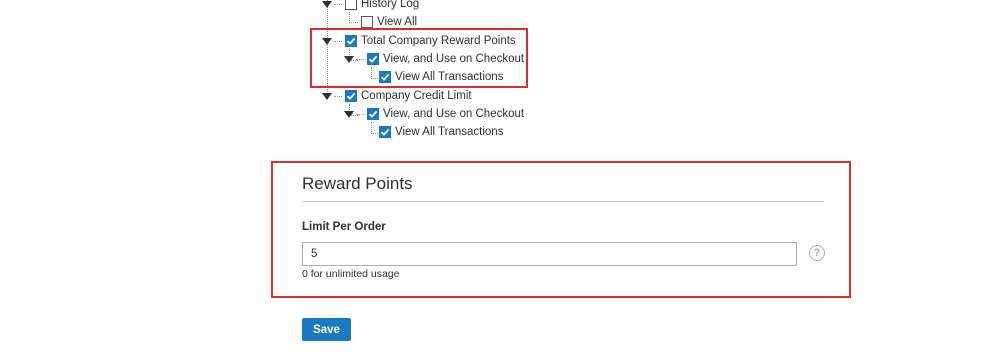 The image size is (1000, 354). I want to click on credit-view-use-checkout-checkbox, so click(373, 114).